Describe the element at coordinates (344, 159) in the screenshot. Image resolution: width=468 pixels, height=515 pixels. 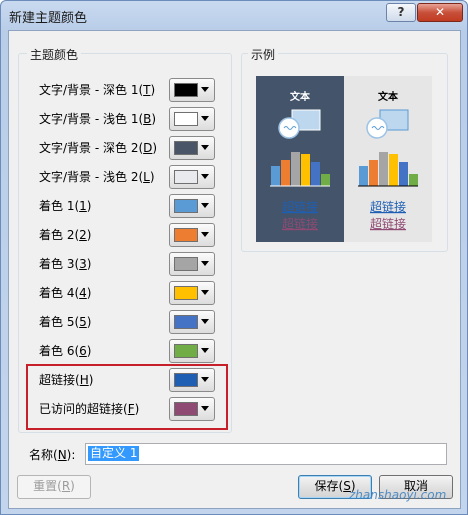
I see `sample-preview: 文本 文本 超链接 超链接 超链接 超链接` at that location.